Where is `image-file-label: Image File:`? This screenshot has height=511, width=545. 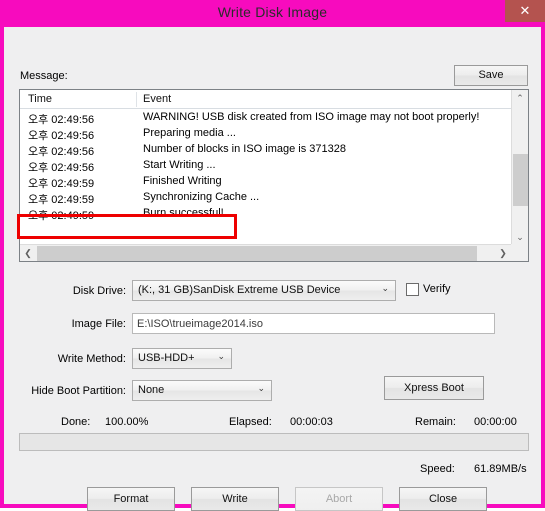
image-file-label: Image File: is located at coordinates (98, 324).